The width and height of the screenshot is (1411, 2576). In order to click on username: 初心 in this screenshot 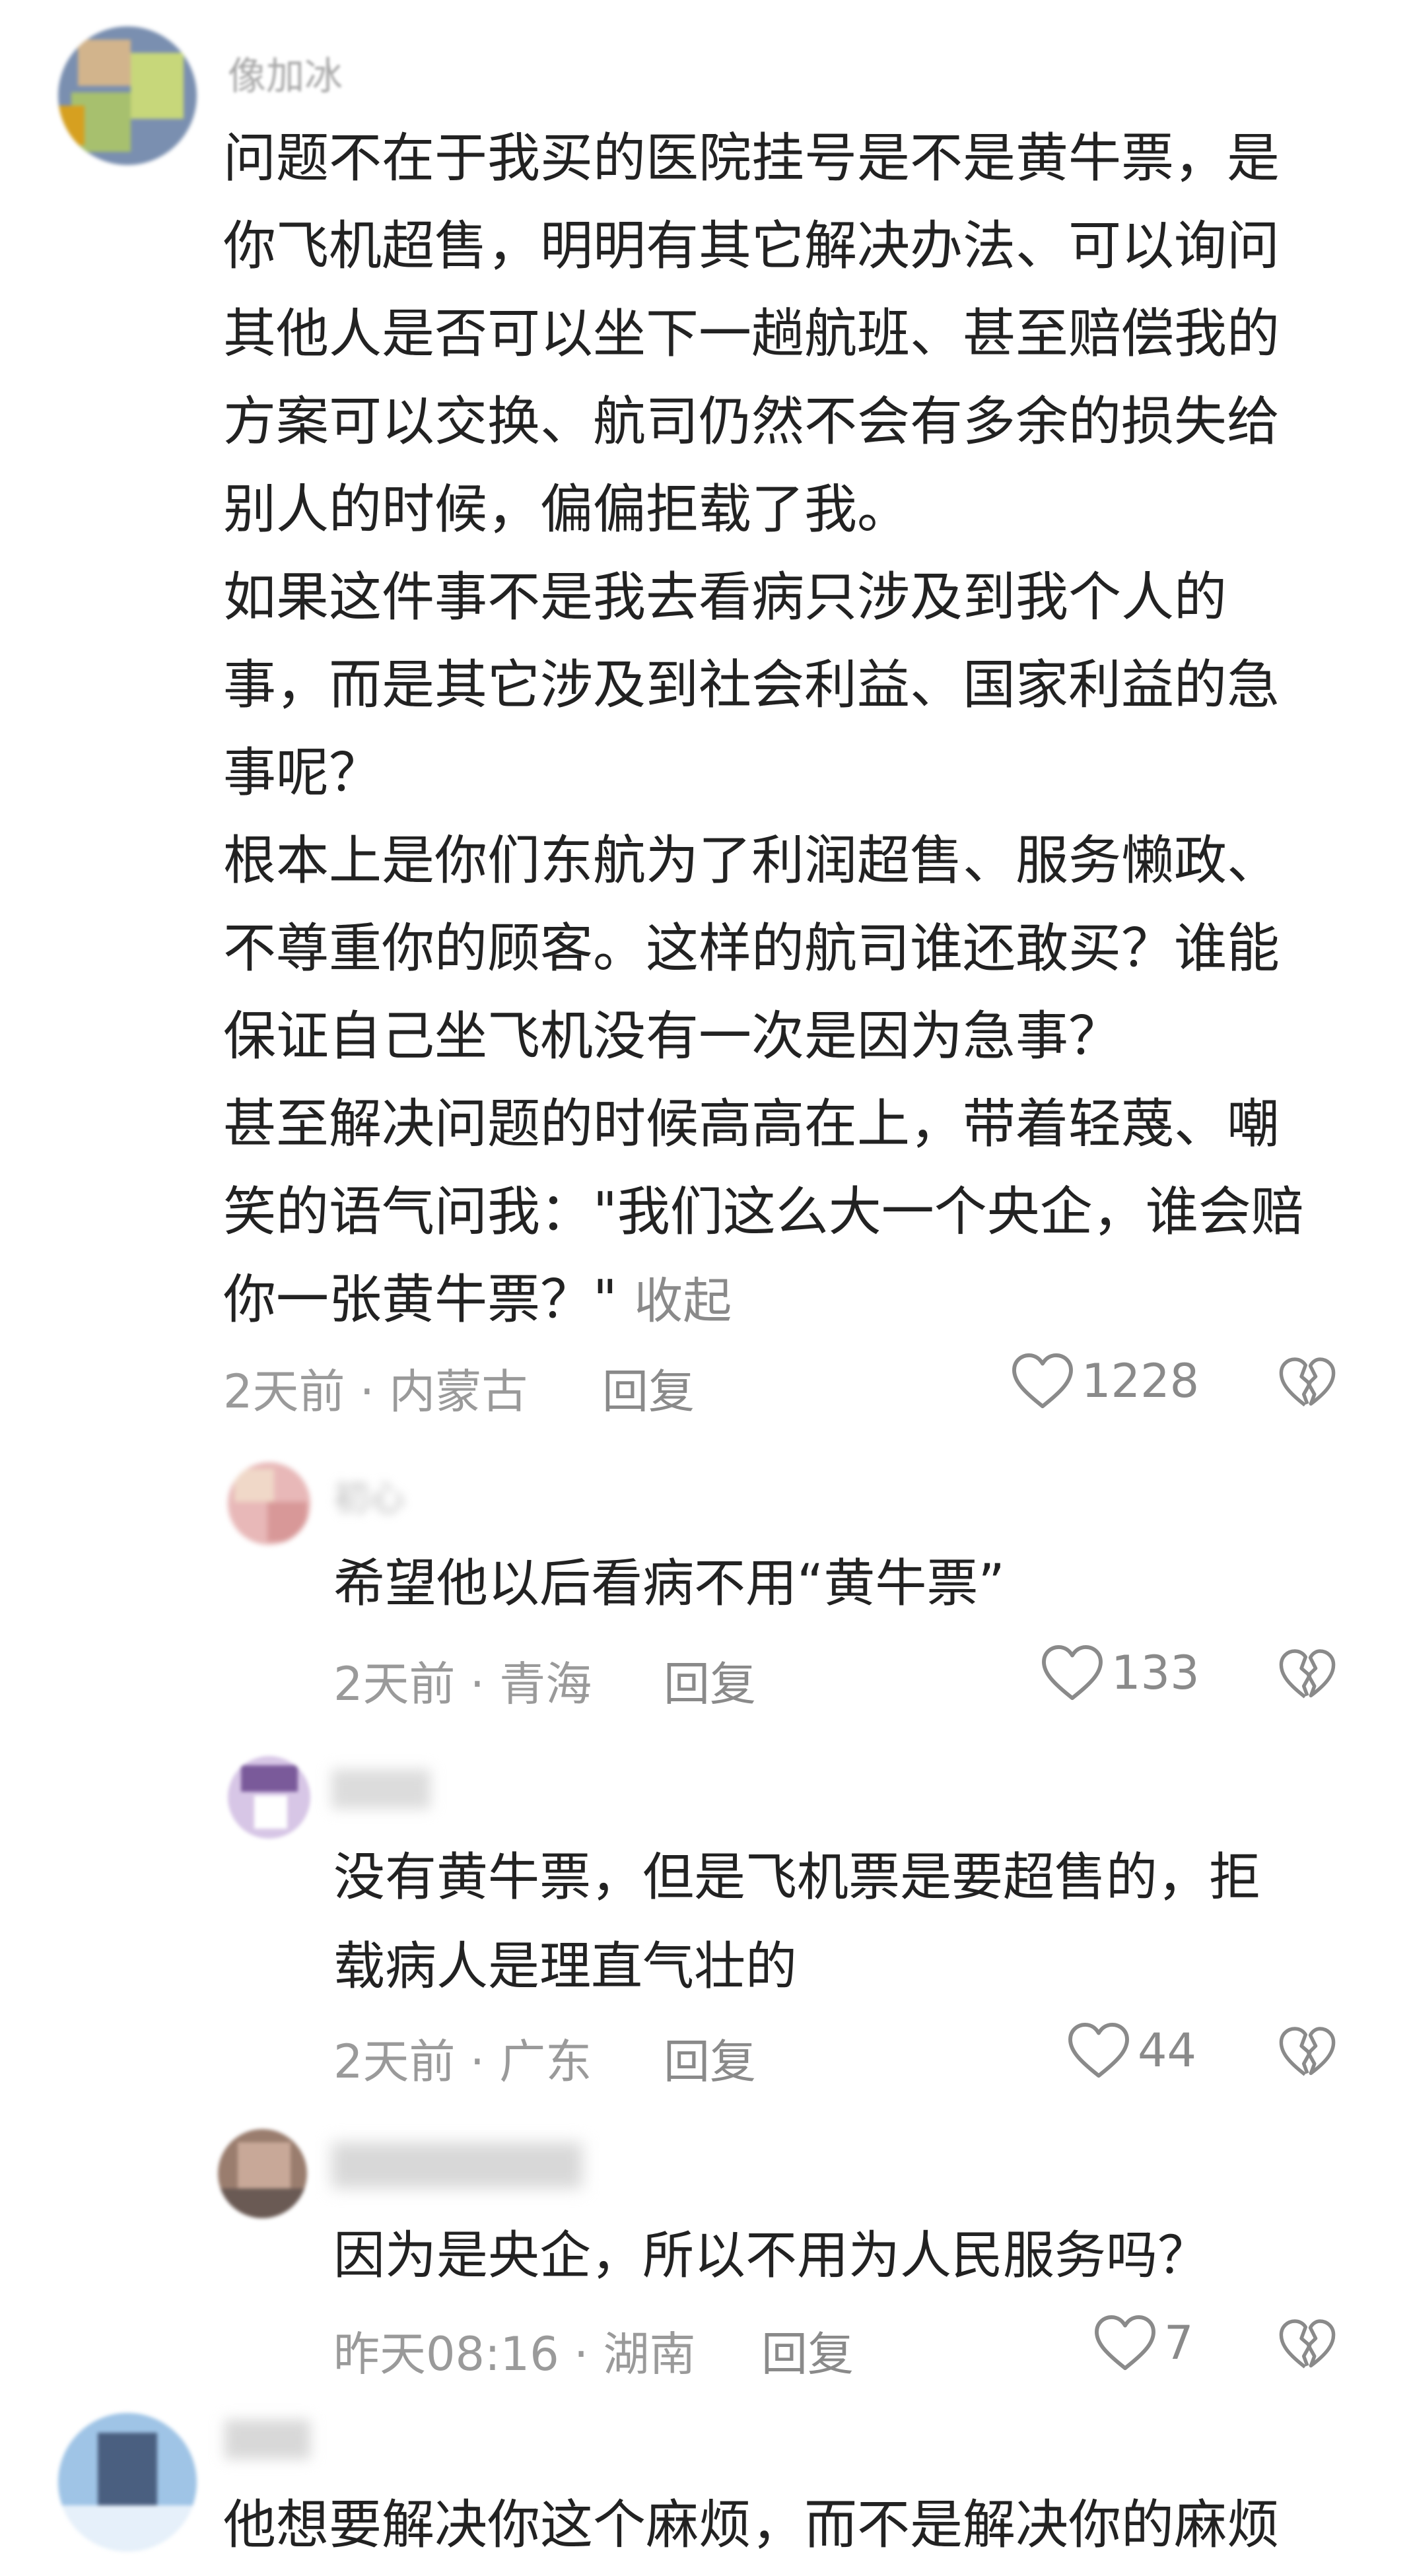, I will do `click(369, 1495)`.